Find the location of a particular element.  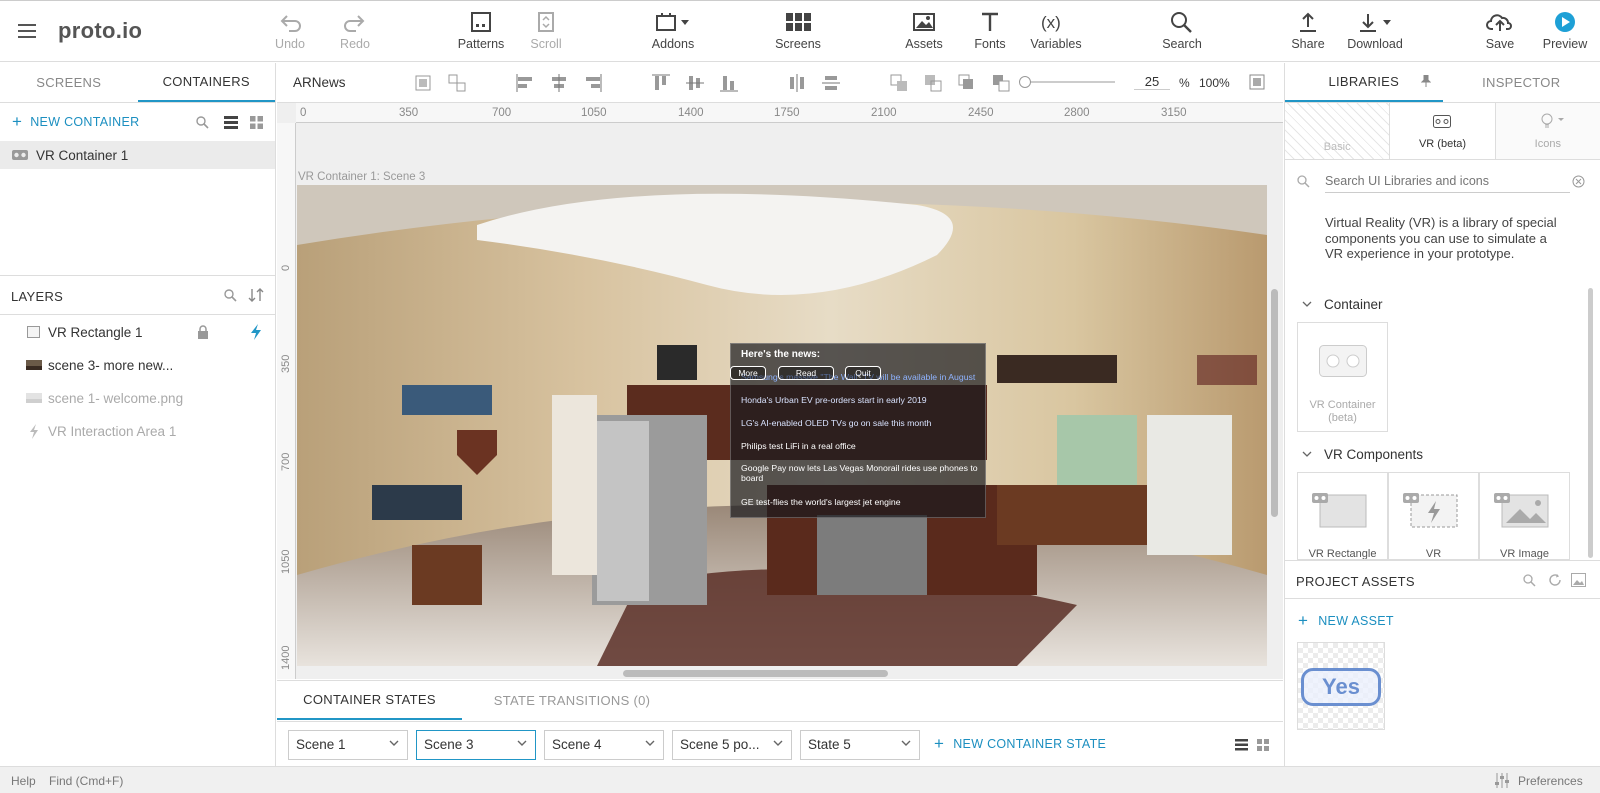

search-button: Search is located at coordinates (1182, 31).